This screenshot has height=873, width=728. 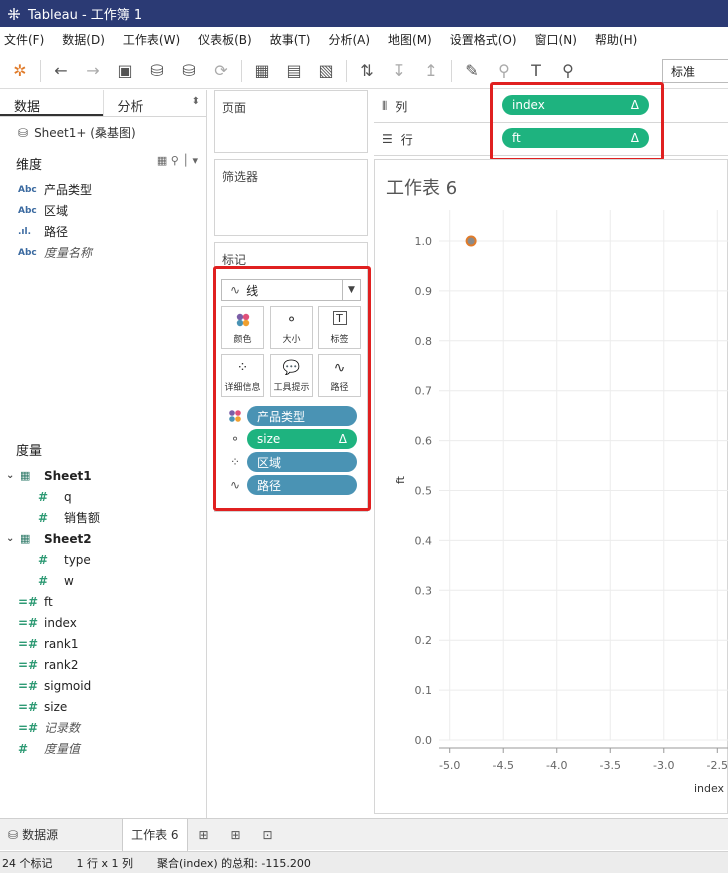 What do you see at coordinates (85, 133) in the screenshot?
I see `datasource-name: Sheet1+ (桑基图)` at bounding box center [85, 133].